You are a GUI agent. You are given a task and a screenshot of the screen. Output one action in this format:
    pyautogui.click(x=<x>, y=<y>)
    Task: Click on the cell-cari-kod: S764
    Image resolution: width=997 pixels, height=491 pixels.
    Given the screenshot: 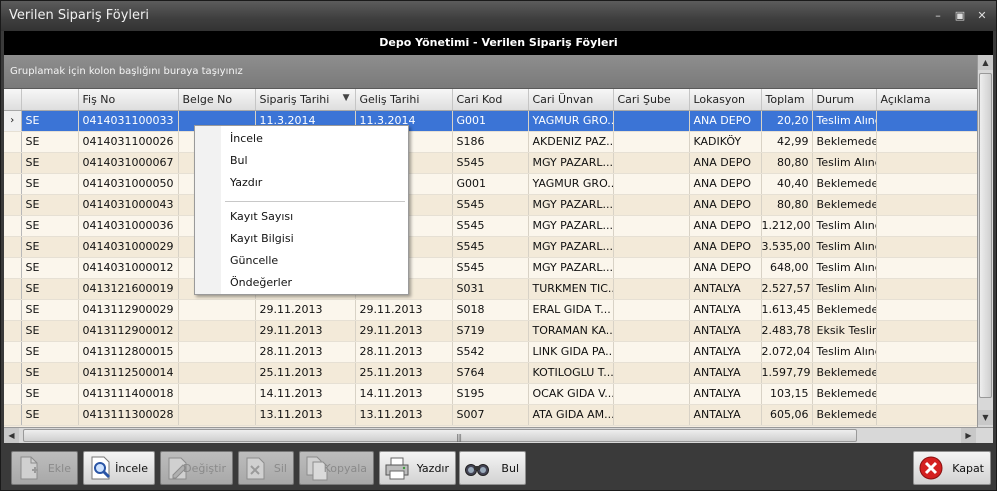 What is the action you would take?
    pyautogui.click(x=490, y=373)
    